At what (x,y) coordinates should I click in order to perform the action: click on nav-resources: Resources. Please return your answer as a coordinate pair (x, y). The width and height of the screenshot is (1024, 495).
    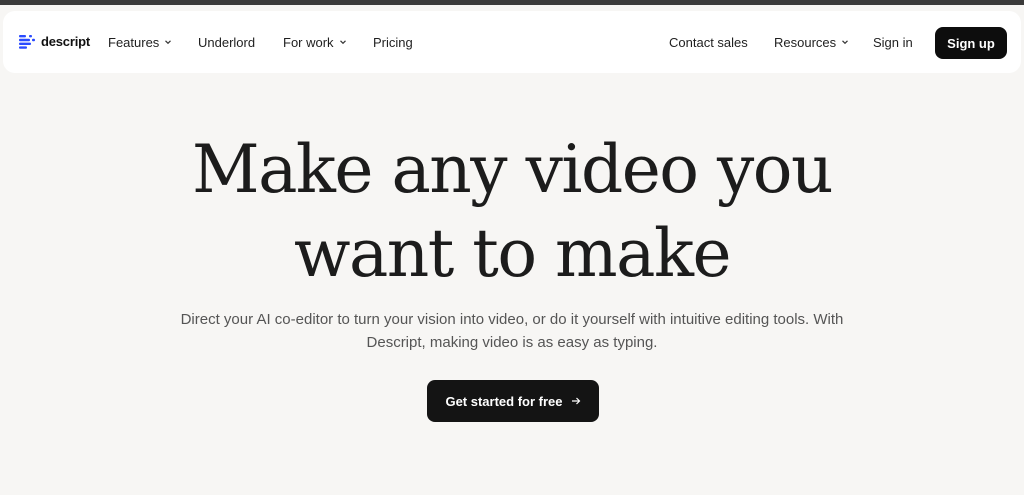
    Looking at the image, I should click on (811, 42).